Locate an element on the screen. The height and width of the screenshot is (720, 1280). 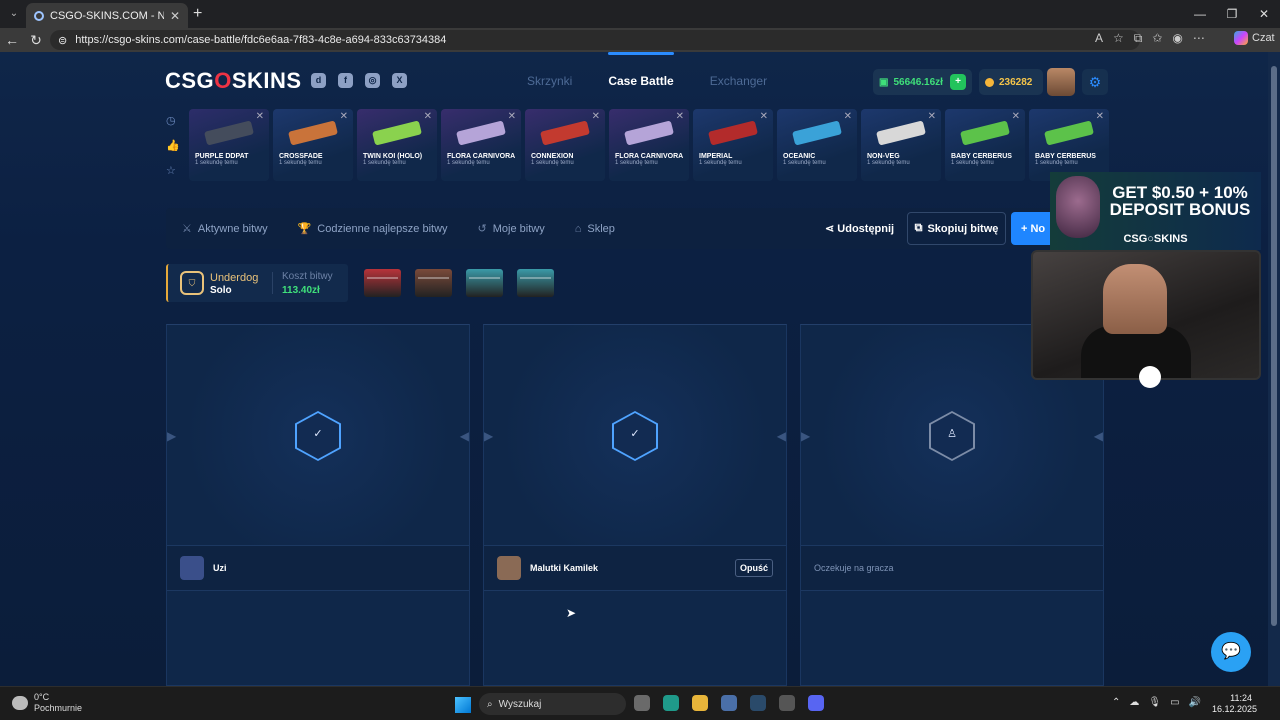
share-button: ⋖ Udostępnij is located at coordinates (859, 228).